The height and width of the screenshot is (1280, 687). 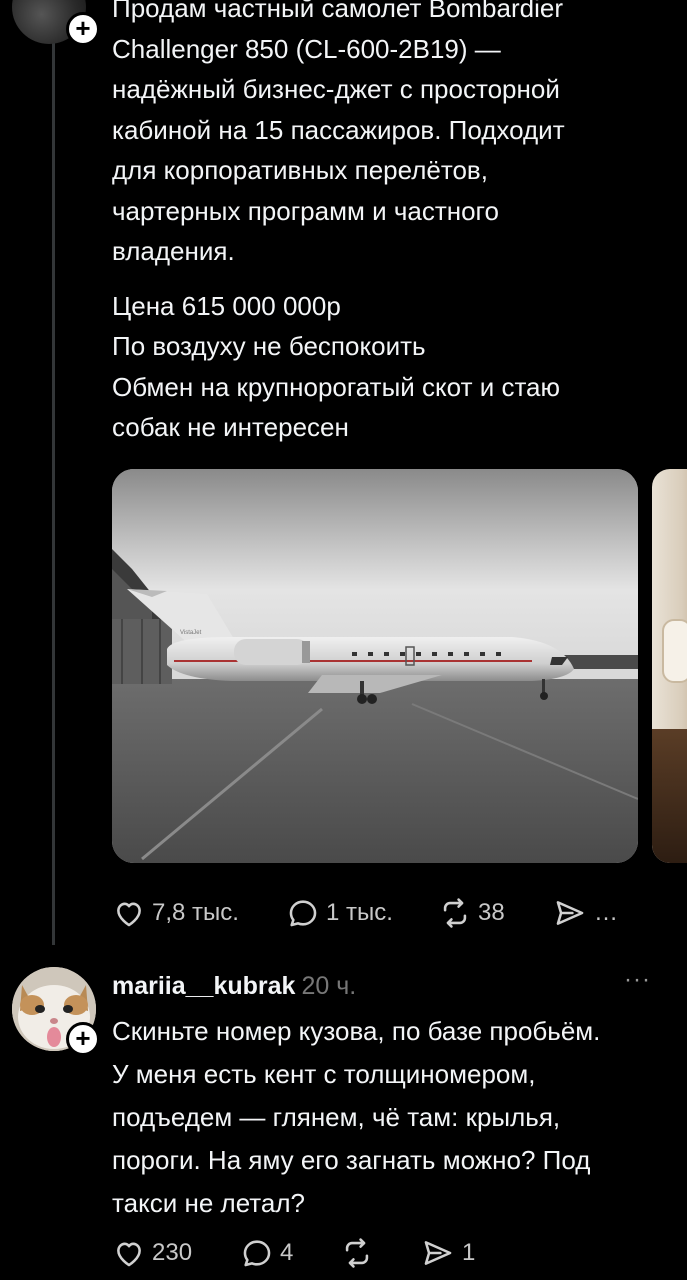 What do you see at coordinates (469, 1252) in the screenshot?
I see `comment-share-count: 1` at bounding box center [469, 1252].